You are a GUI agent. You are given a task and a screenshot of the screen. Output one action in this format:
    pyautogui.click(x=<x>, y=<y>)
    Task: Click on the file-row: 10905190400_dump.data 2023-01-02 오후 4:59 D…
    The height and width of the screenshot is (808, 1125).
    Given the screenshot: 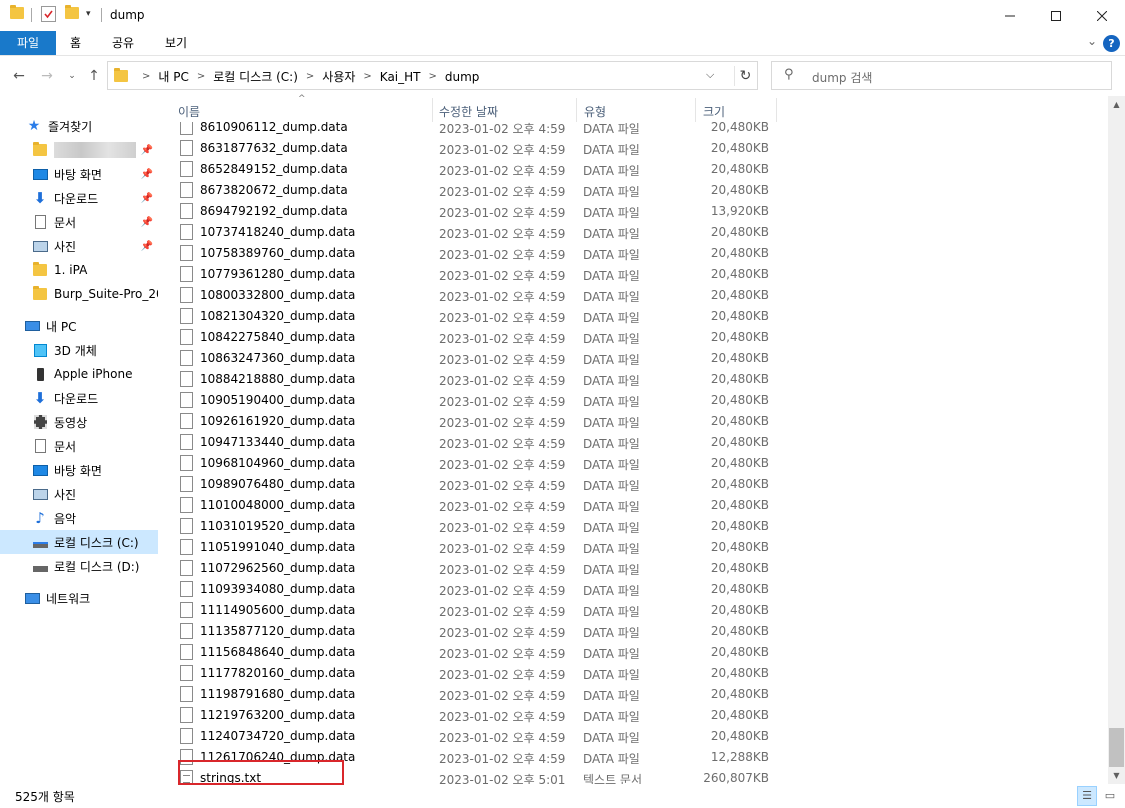 What is the action you would take?
    pyautogui.click(x=634, y=400)
    